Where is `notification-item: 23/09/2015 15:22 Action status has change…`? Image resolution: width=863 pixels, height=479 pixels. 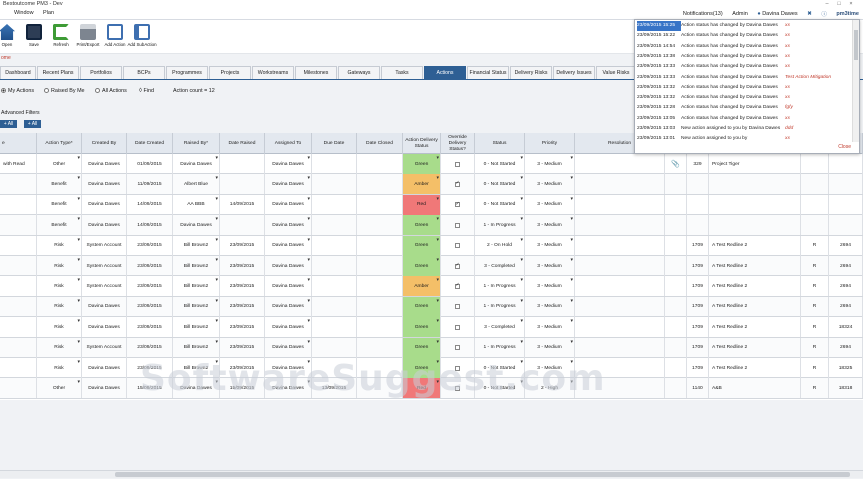
notification-item: 23/09/2015 15:22 Action status has change… is located at coordinates (744, 36).